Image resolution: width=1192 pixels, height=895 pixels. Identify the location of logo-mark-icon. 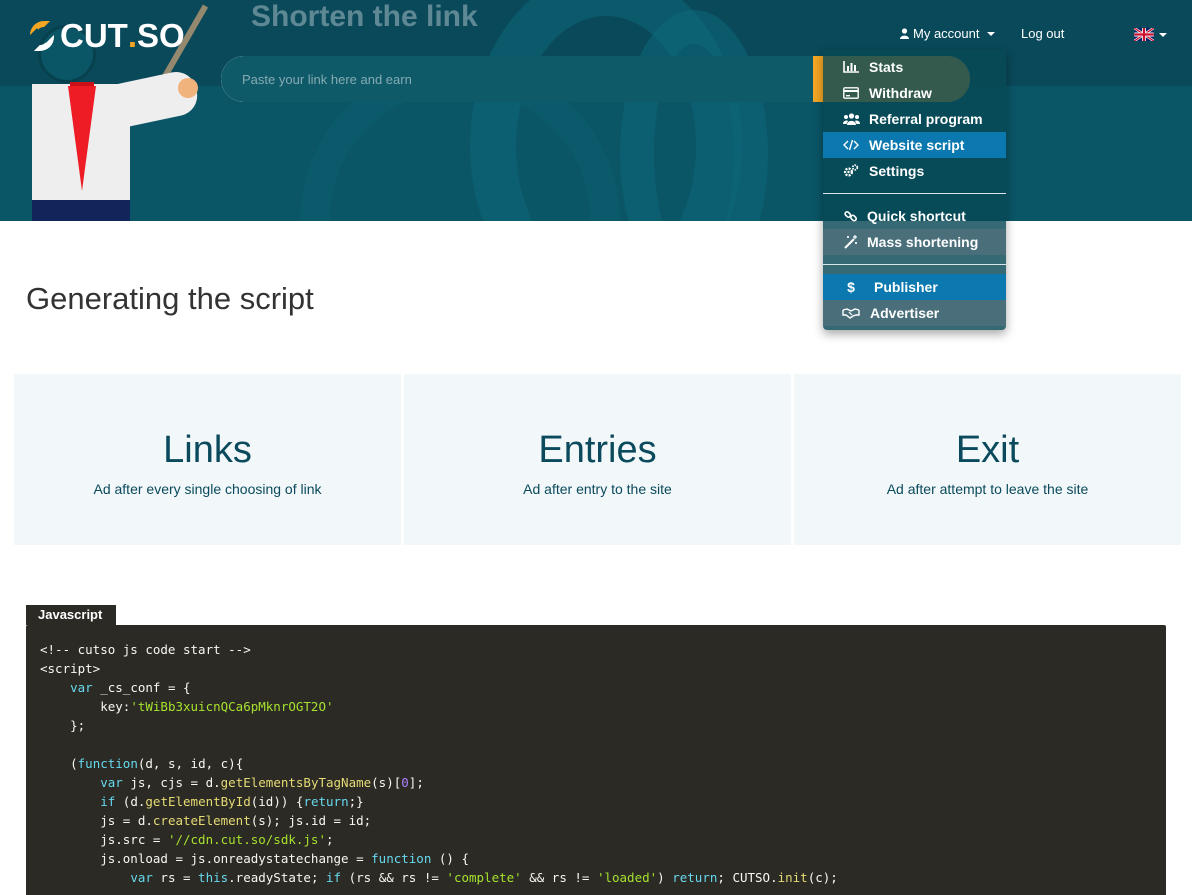
(43, 36).